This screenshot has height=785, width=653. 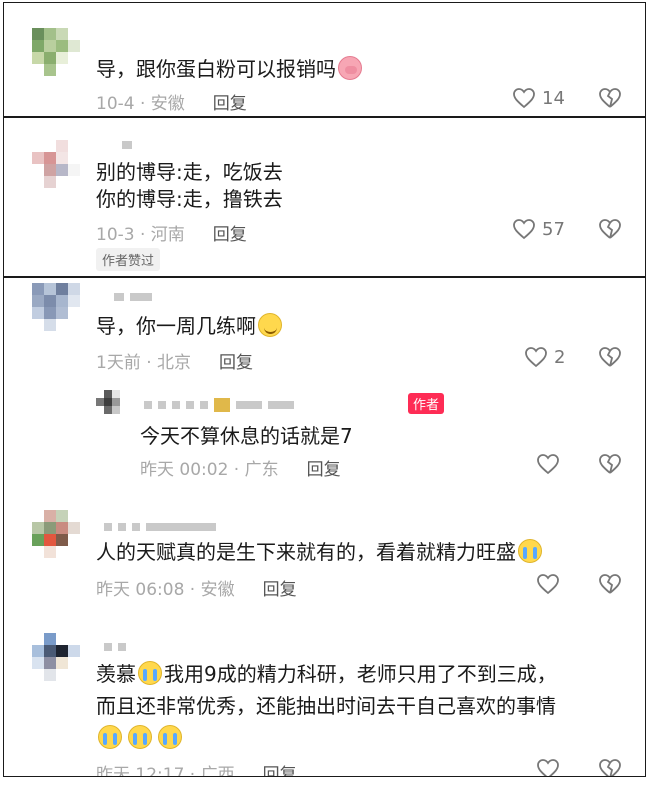 I want to click on emoji-row, so click(x=139, y=738).